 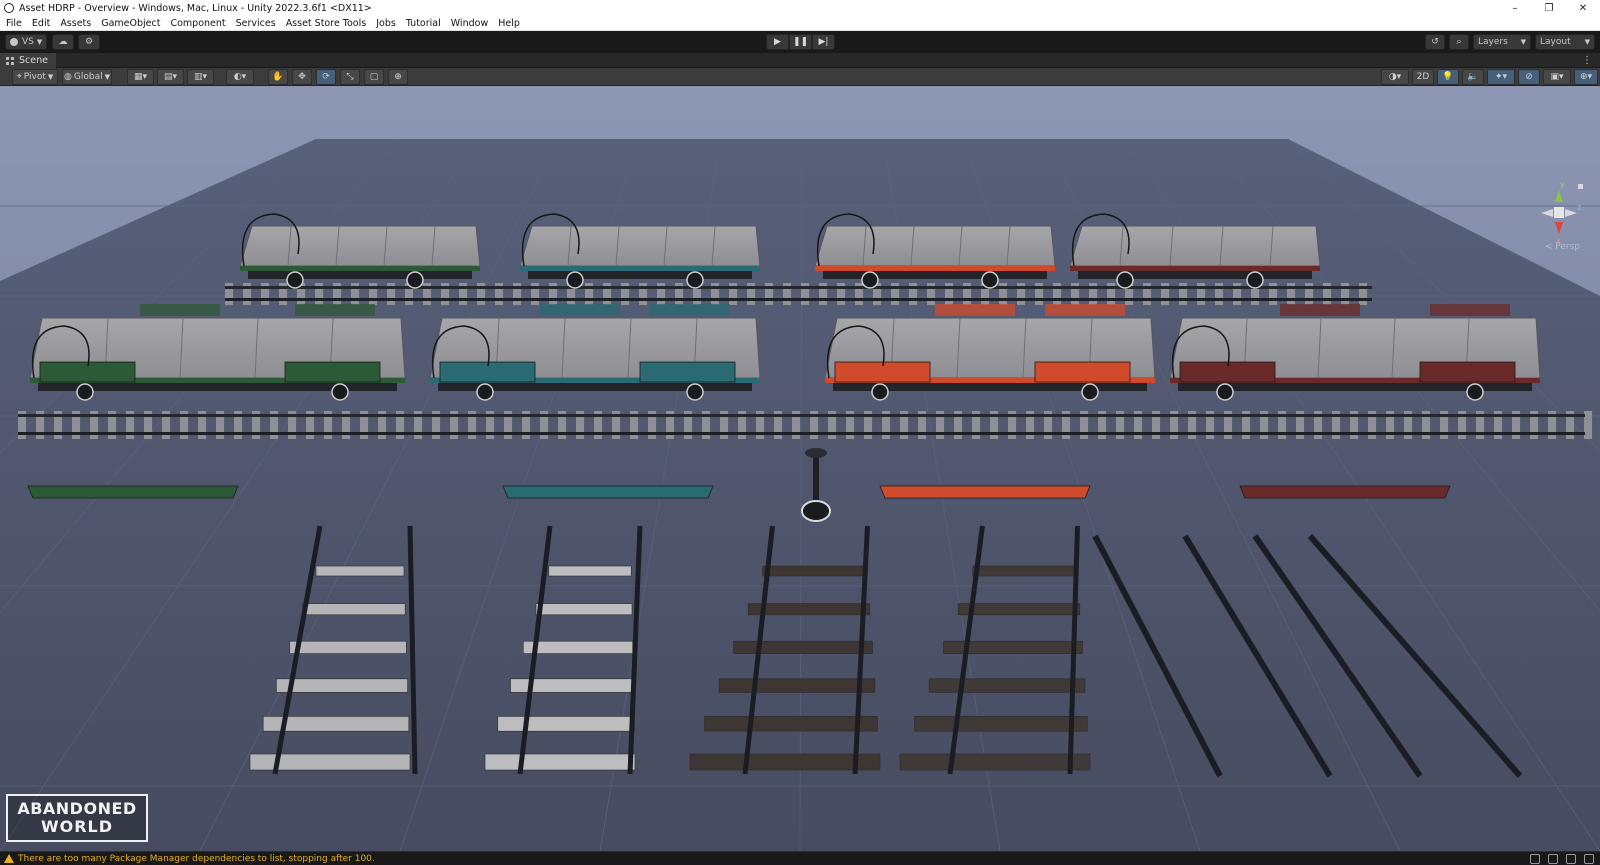 I want to click on pause-button: ❚❚, so click(x=800, y=42).